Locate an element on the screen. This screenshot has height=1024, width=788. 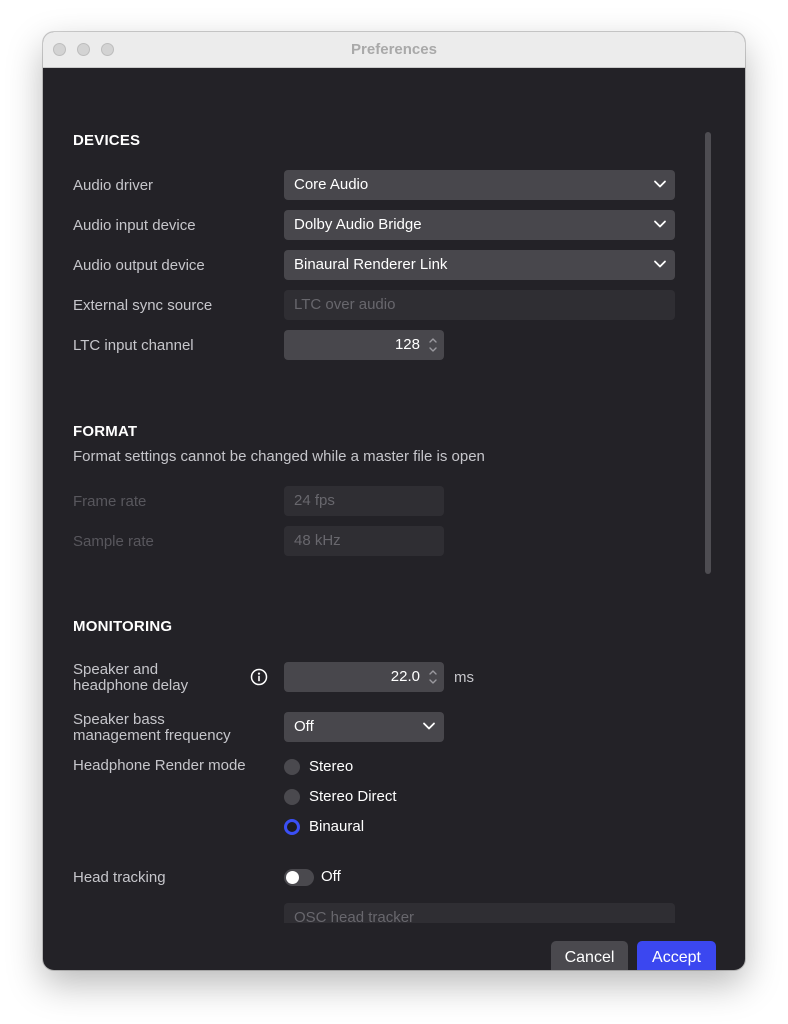
devices-heading: DEVICES is located at coordinates (107, 140).